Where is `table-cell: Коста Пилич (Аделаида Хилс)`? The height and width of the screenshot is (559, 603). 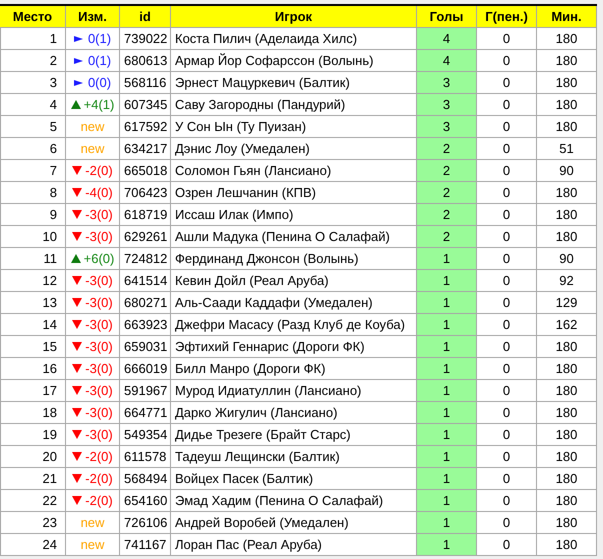
table-cell: Коста Пилич (Аделаида Хилс) is located at coordinates (294, 39).